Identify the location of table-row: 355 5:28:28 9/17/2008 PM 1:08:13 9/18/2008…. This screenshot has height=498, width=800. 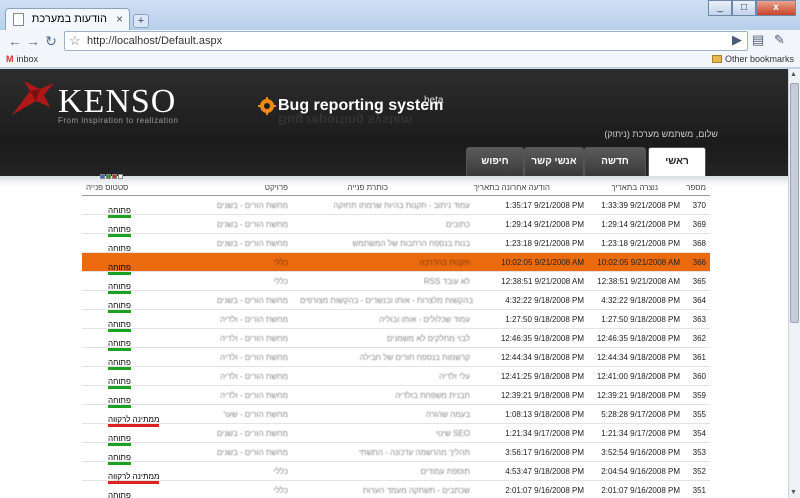
(396, 416).